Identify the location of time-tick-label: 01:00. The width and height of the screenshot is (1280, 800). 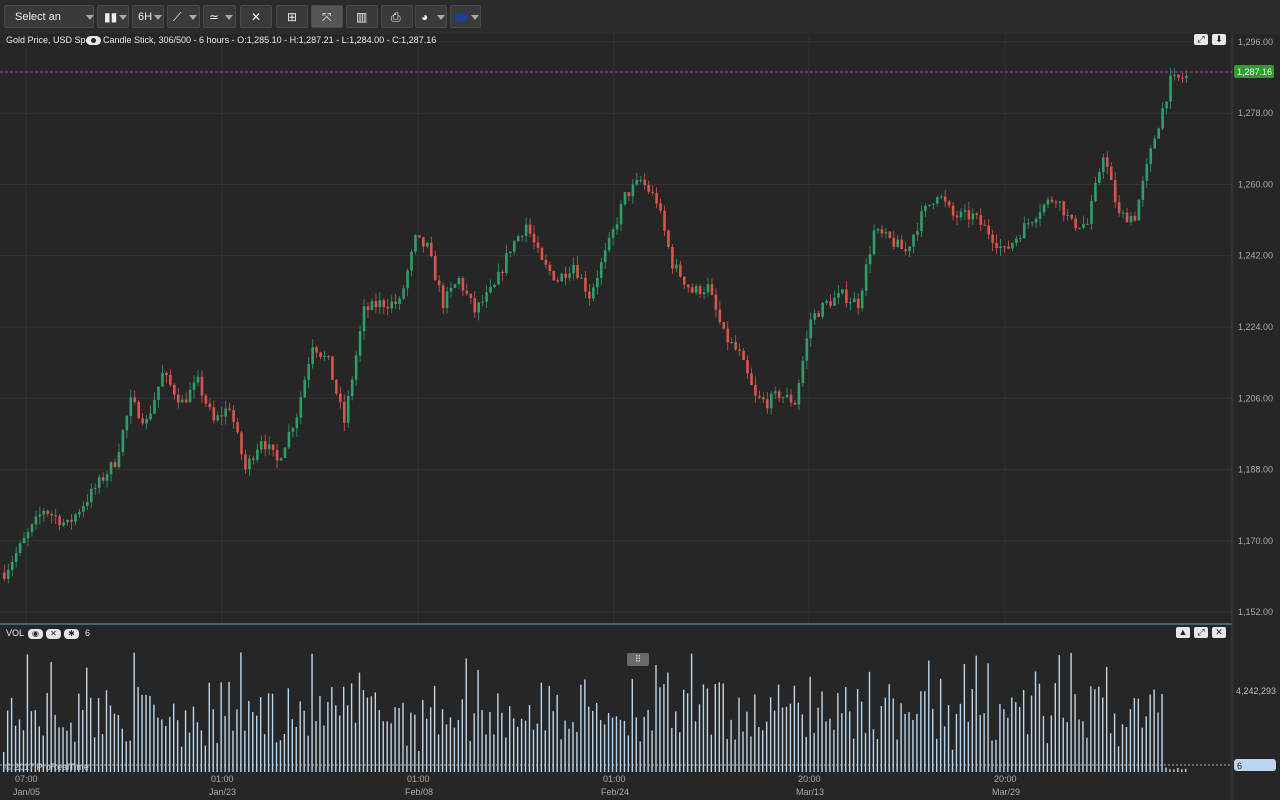
(614, 779).